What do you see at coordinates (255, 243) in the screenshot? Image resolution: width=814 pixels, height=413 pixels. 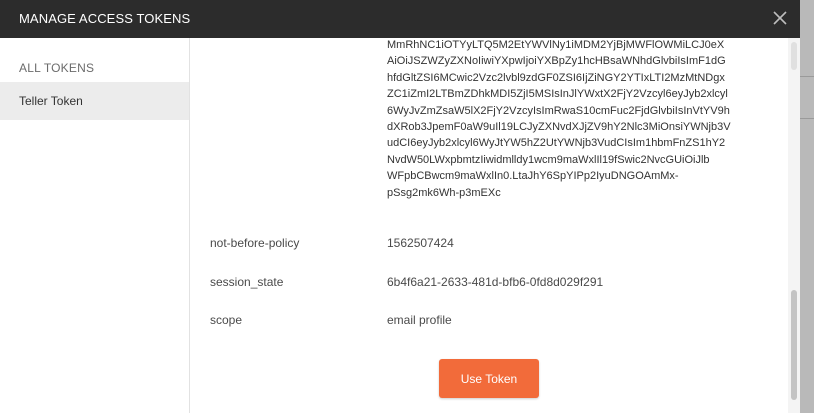 I see `detail-label-not-before-policy: not-before-policy` at bounding box center [255, 243].